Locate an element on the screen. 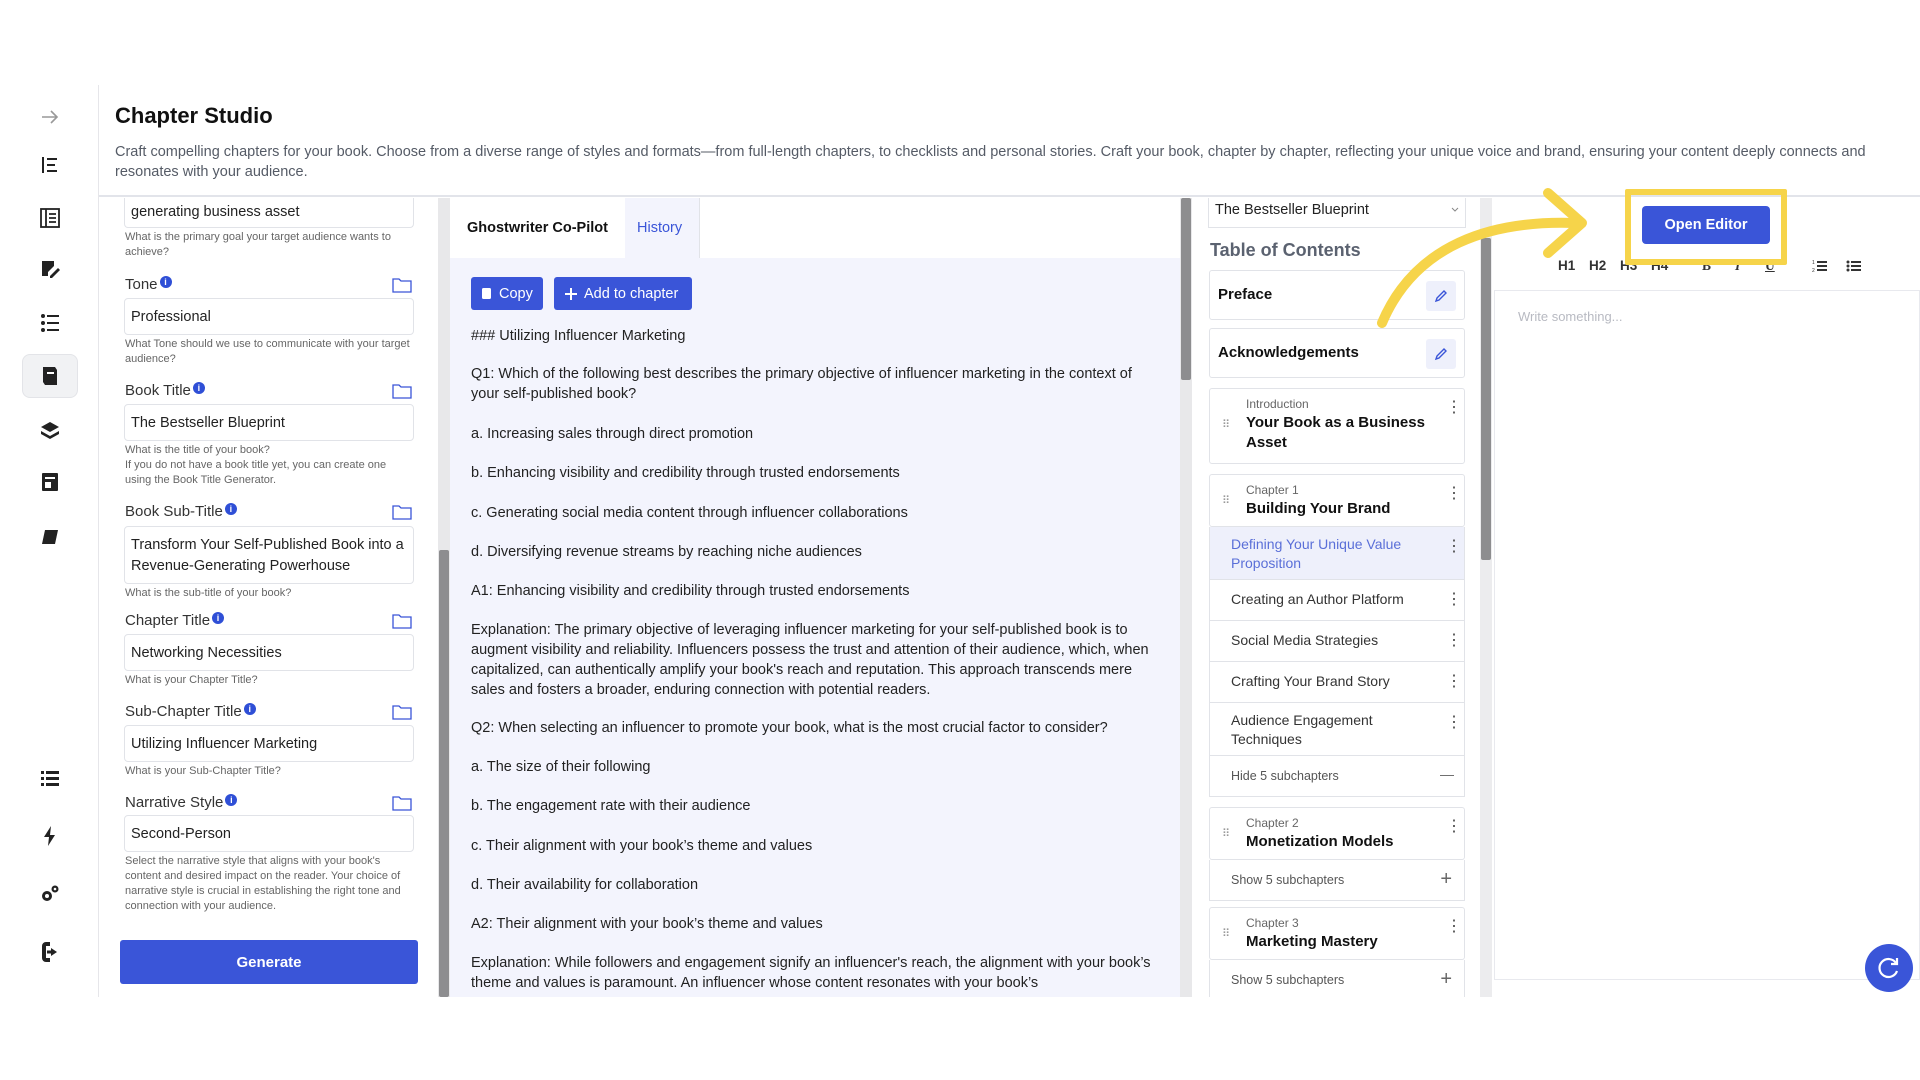 The image size is (1920, 1080). chapter-studio-icon is located at coordinates (50, 376).